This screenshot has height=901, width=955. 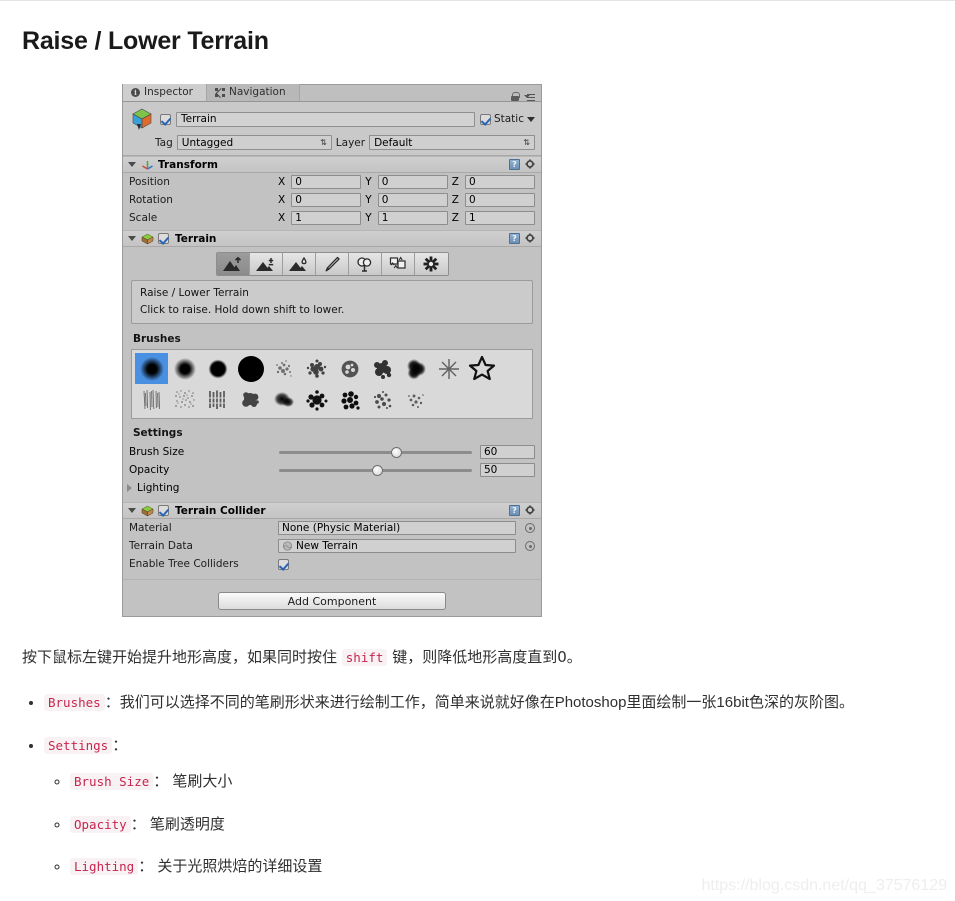 I want to click on static-toggle-group: Static, so click(x=507, y=119).